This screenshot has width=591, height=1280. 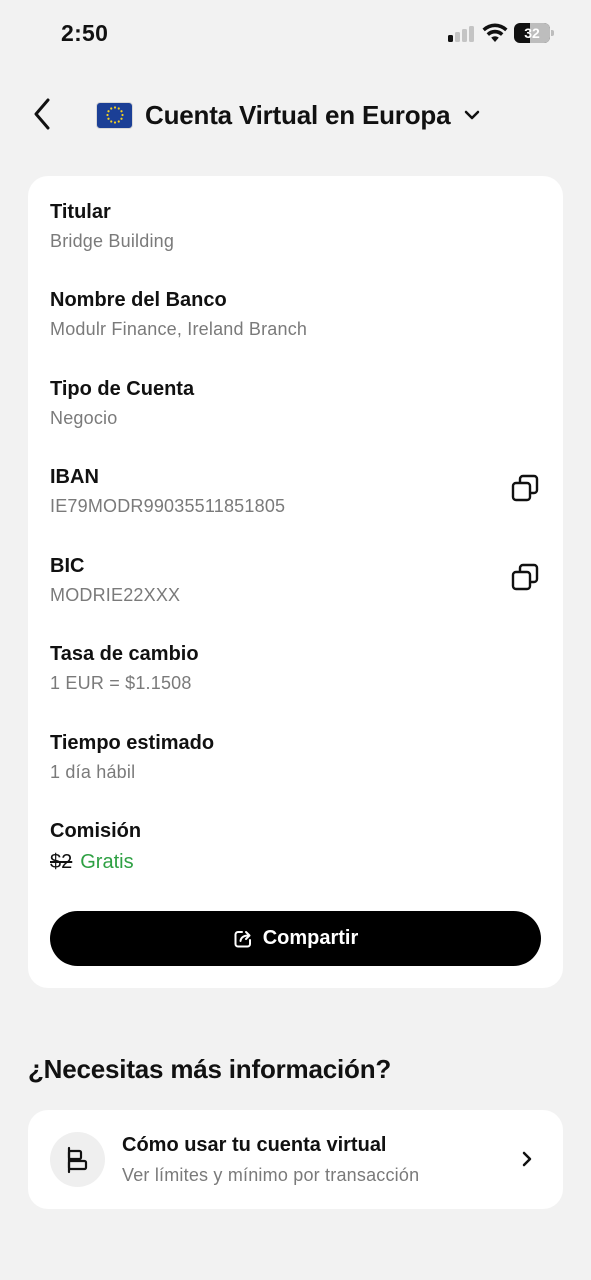 What do you see at coordinates (84, 418) in the screenshot?
I see `field-value: Negocio` at bounding box center [84, 418].